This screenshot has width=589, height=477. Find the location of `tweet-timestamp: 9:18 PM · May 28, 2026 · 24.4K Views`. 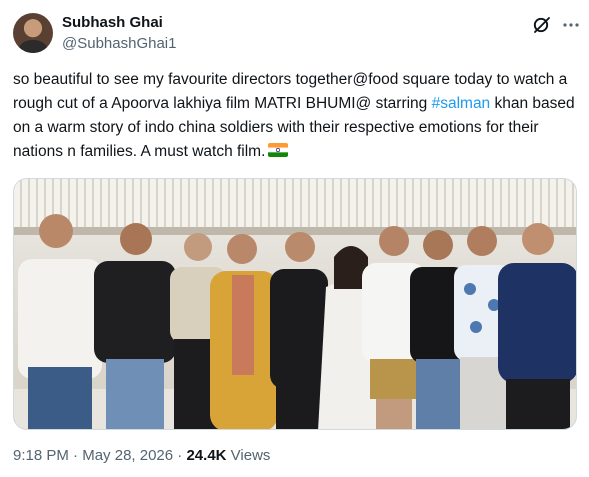

tweet-timestamp: 9:18 PM · May 28, 2026 · 24.4K Views is located at coordinates (141, 455).